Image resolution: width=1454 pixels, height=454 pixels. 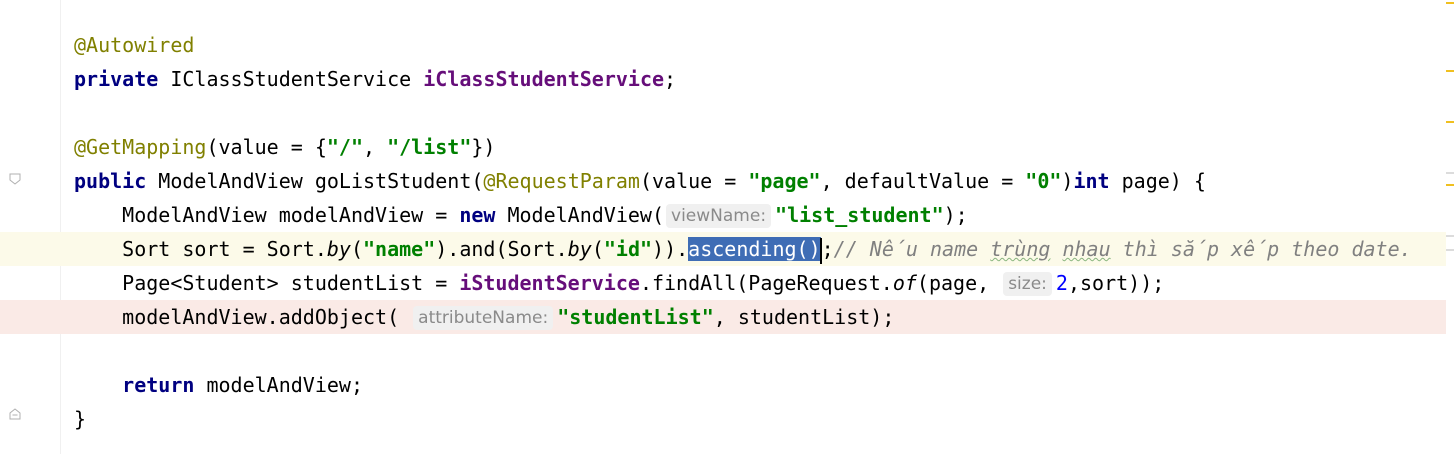 I want to click on code-token: ,, so click(x=375, y=147).